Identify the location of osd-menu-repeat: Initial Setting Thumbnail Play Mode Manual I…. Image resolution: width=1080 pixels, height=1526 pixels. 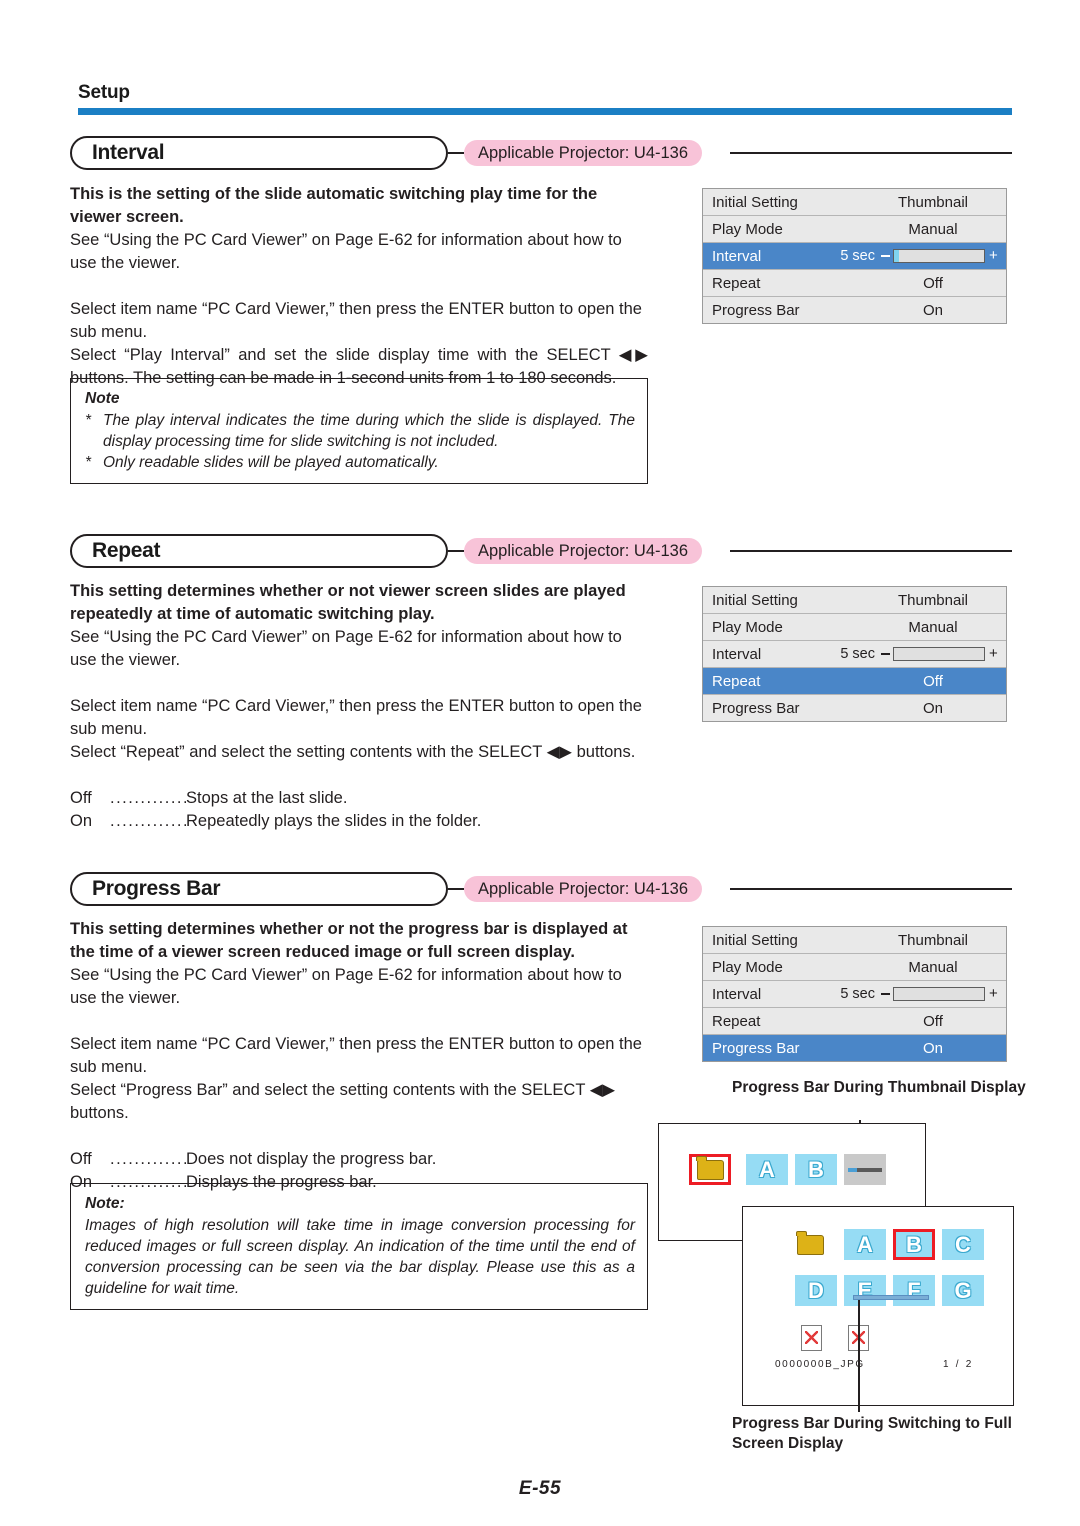
(854, 654).